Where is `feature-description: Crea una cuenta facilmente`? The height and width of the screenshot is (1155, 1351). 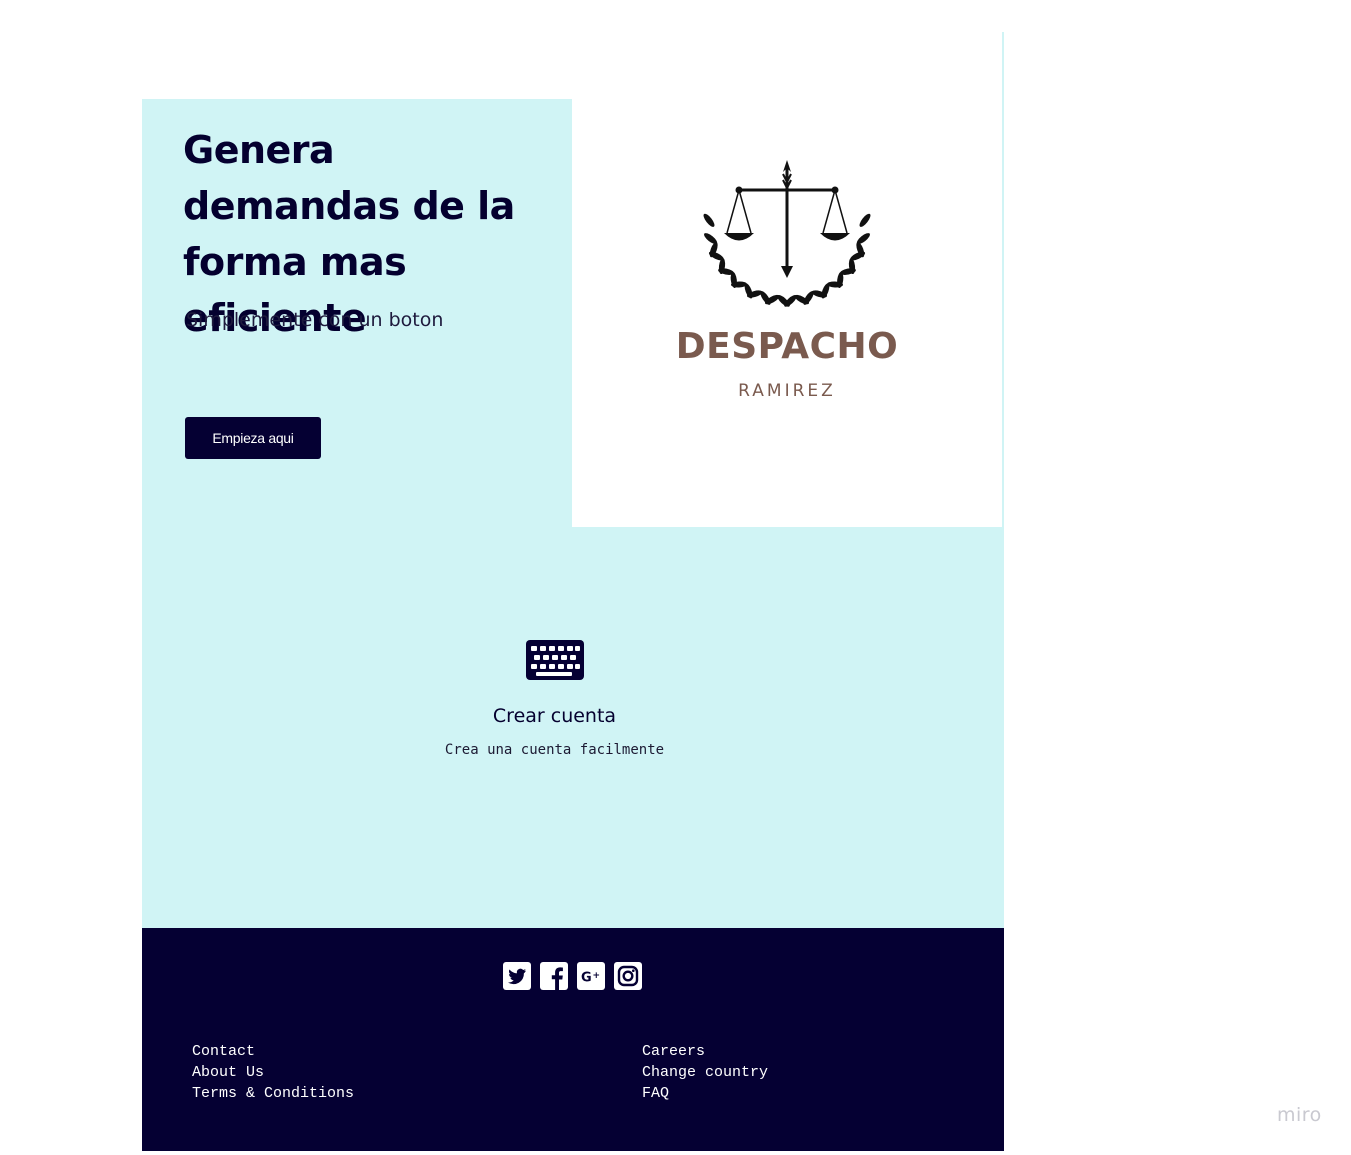 feature-description: Crea una cuenta facilmente is located at coordinates (554, 750).